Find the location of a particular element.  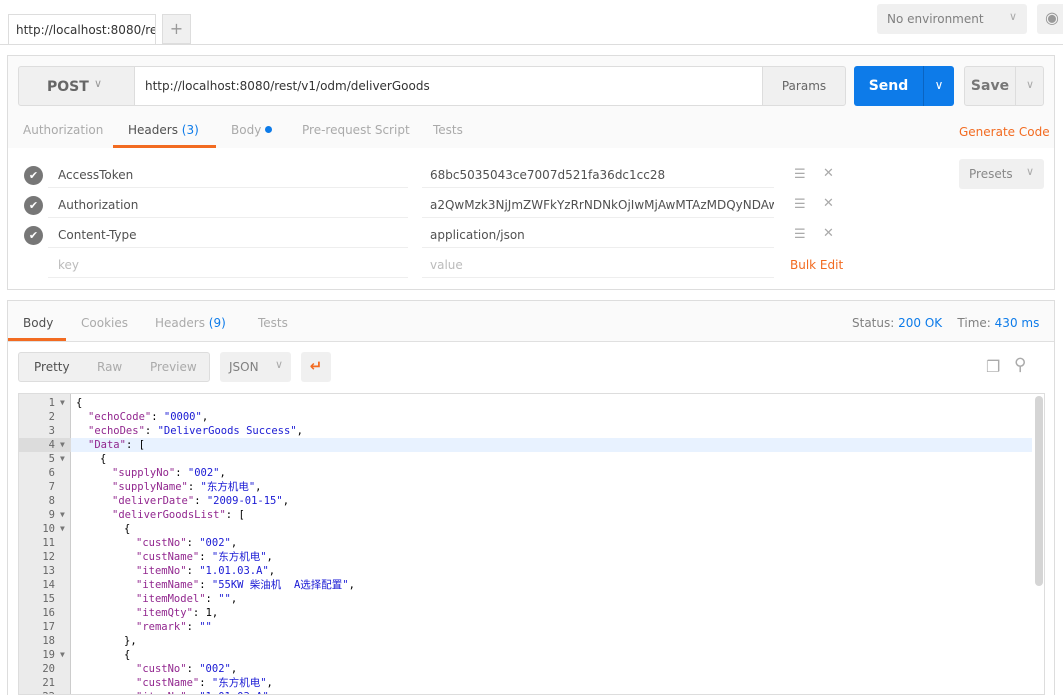

response-tab-tests: Tests is located at coordinates (273, 323).